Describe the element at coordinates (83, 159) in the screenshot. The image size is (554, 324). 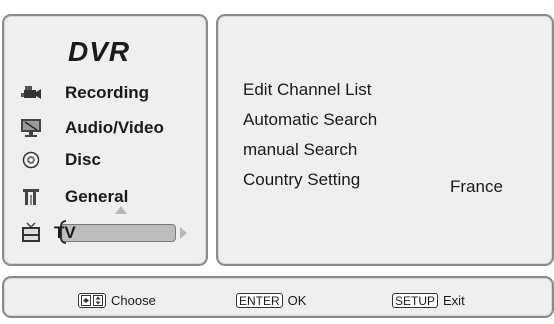
I see `sidebar-item-label: Disc` at that location.